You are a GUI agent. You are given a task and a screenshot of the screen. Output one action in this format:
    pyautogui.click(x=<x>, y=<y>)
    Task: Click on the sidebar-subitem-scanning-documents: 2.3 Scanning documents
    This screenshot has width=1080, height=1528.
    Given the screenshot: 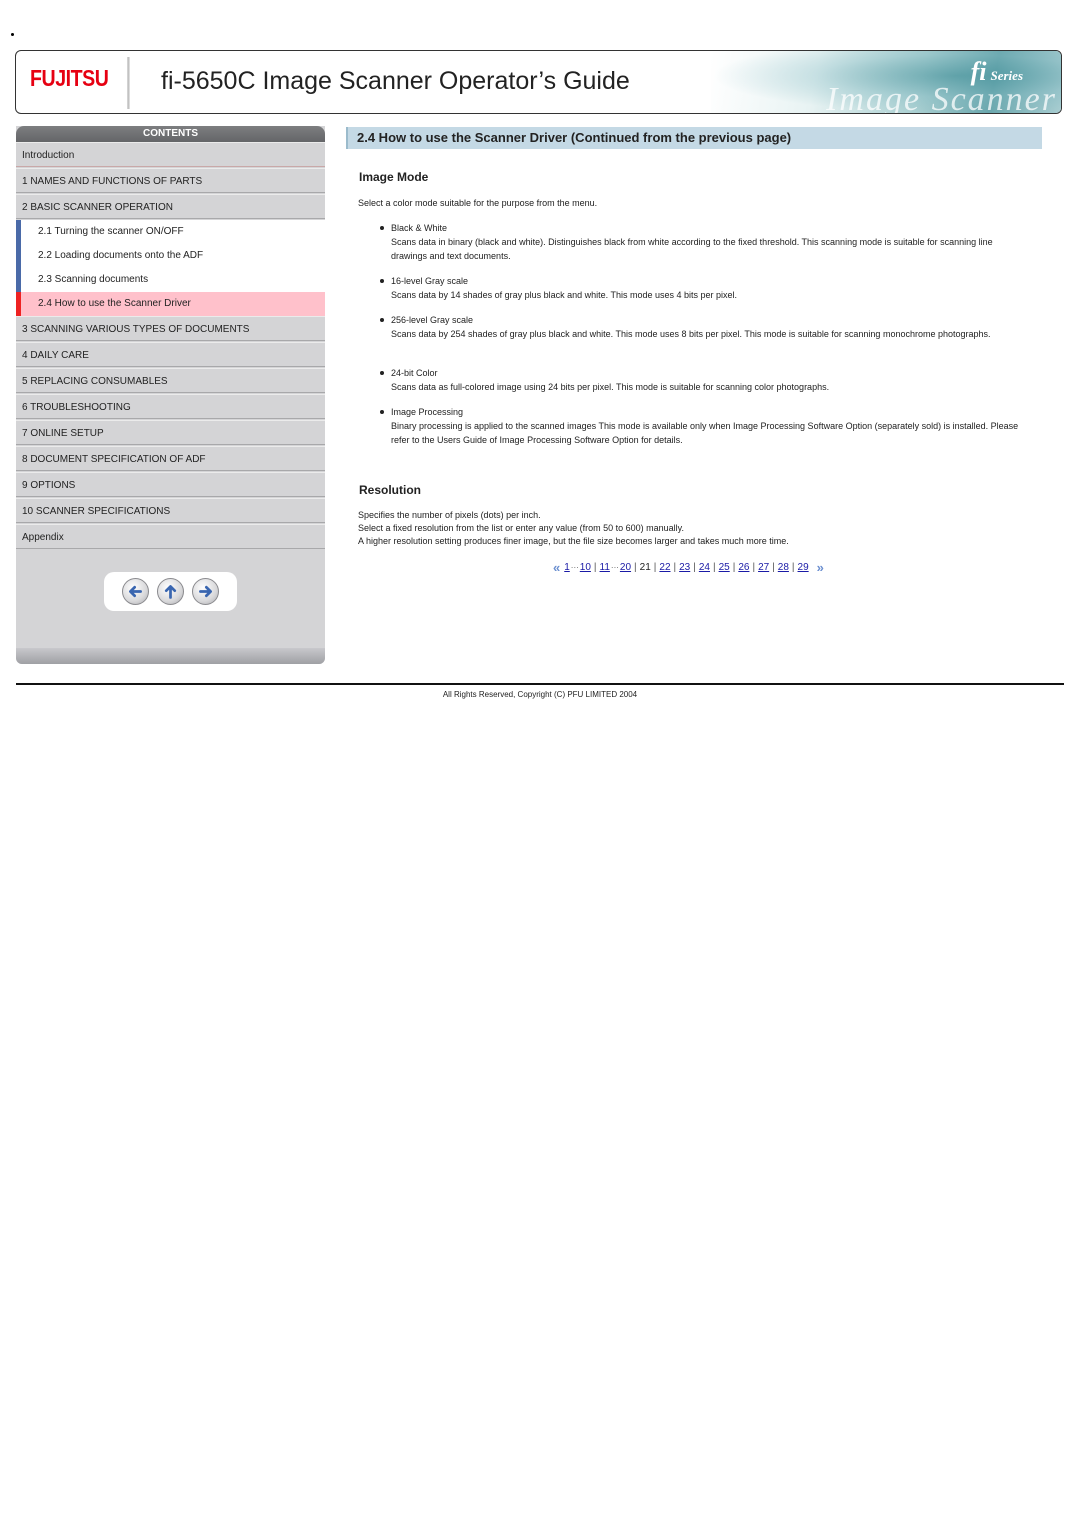 What is the action you would take?
    pyautogui.click(x=170, y=280)
    